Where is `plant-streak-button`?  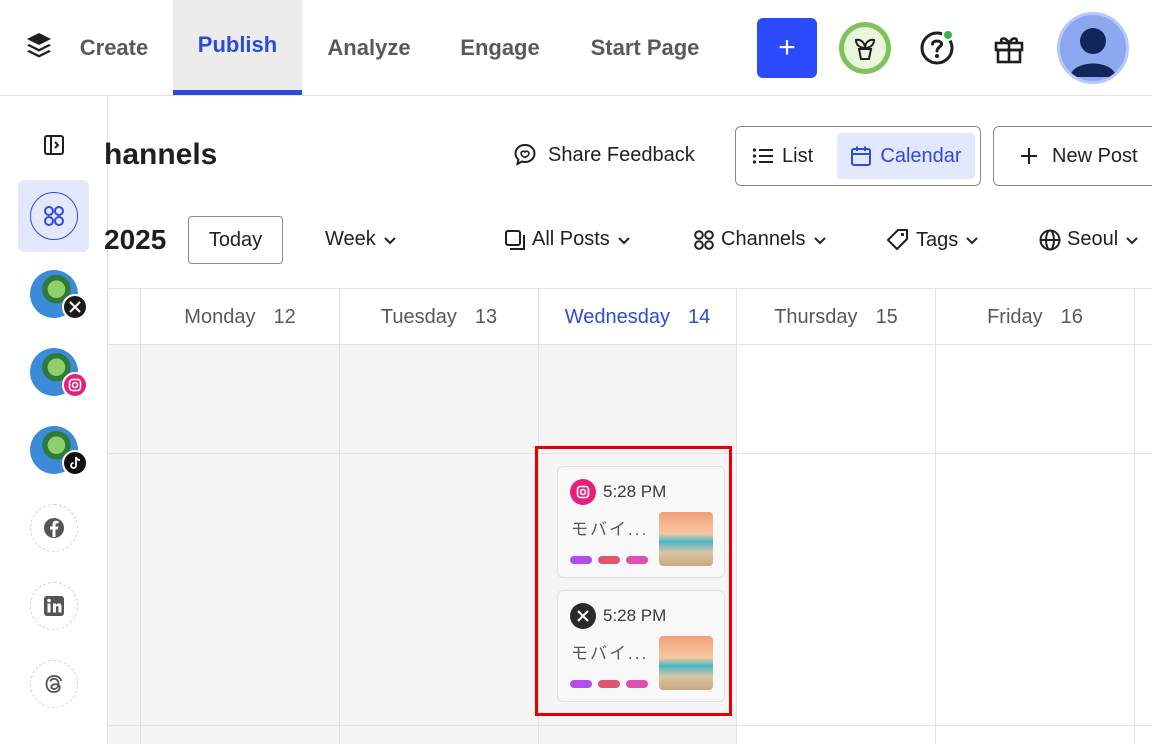
plant-streak-button is located at coordinates (865, 48).